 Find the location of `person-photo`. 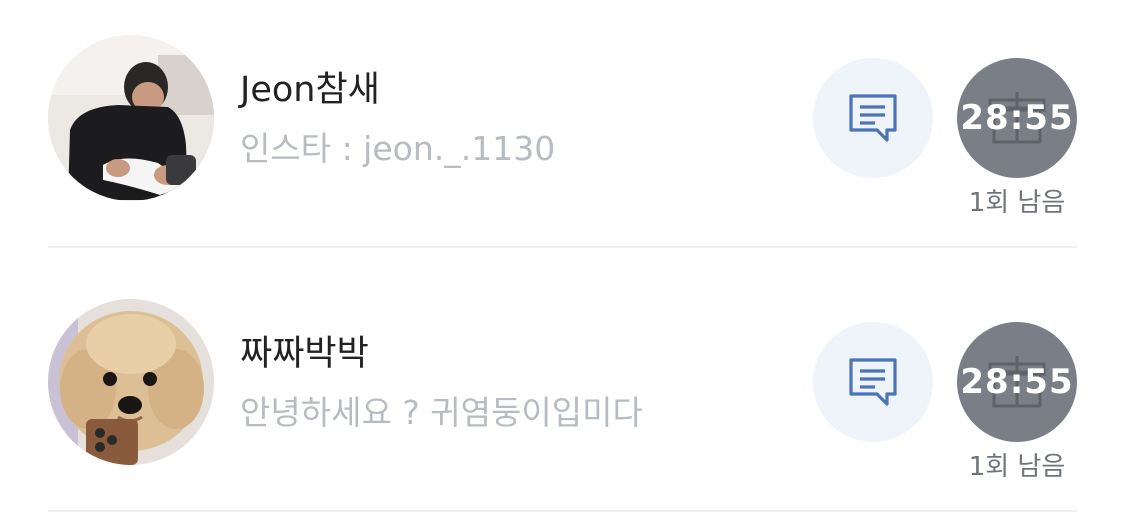

person-photo is located at coordinates (131, 118).